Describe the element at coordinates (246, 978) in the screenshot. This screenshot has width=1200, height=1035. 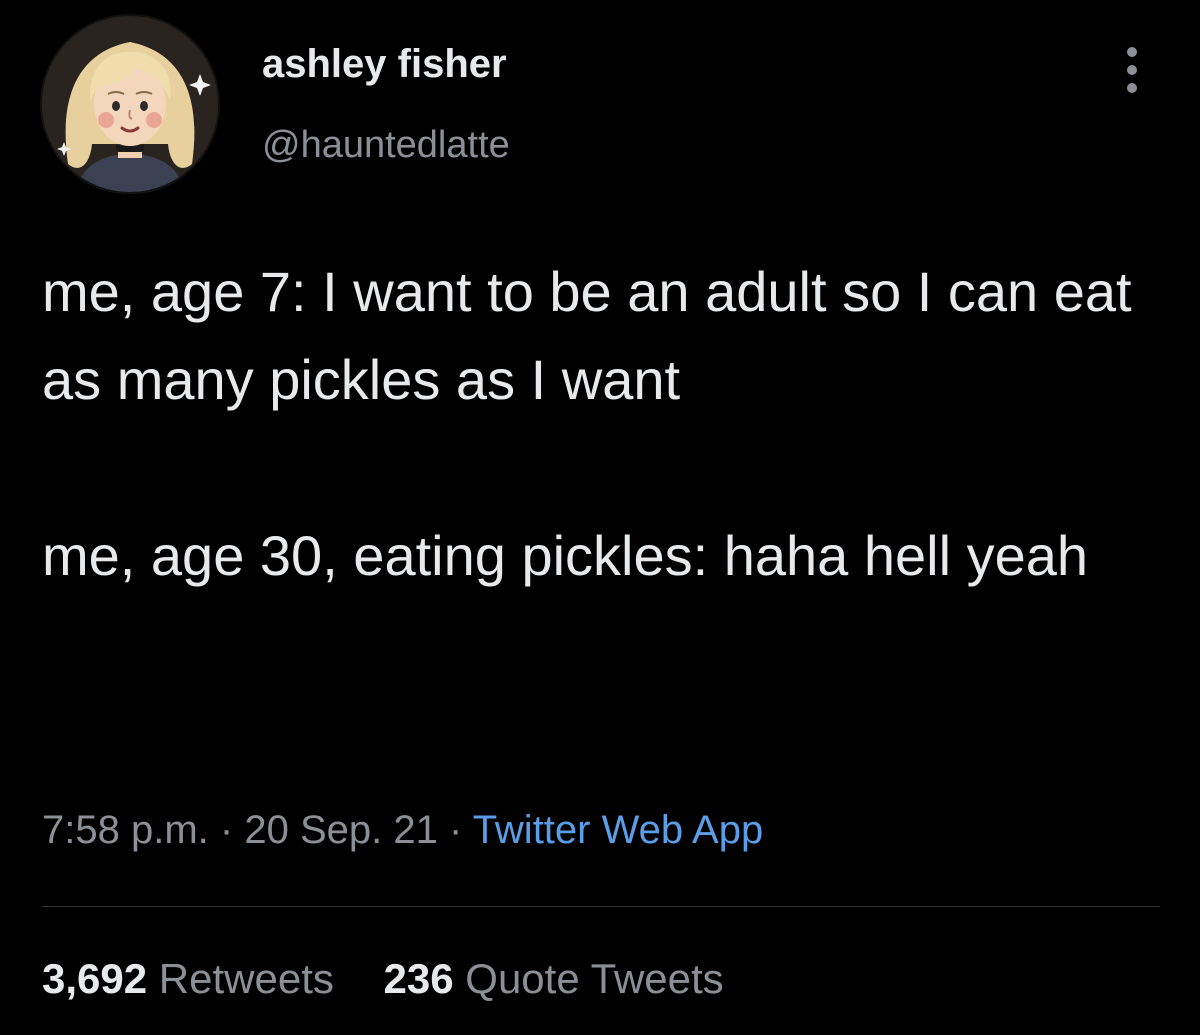
I see `retweets-label: Retweets` at that location.